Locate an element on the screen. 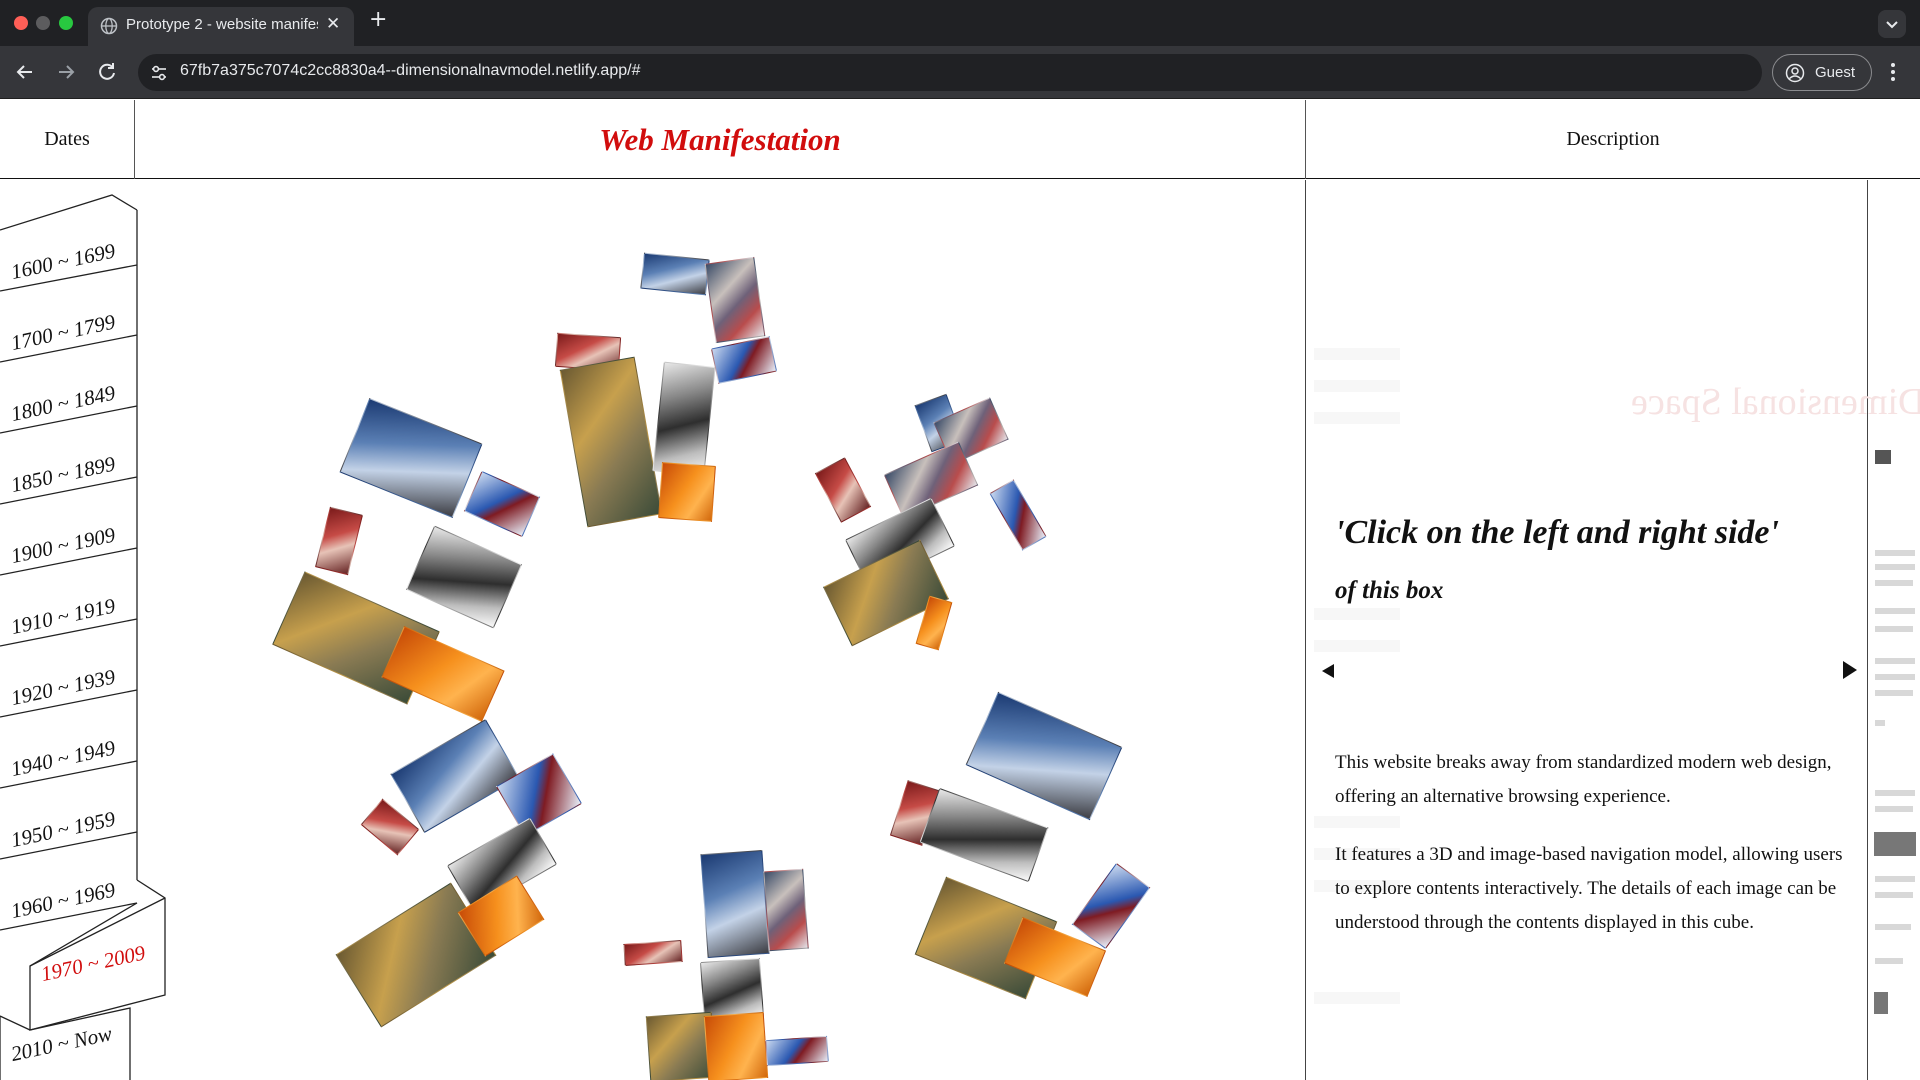  forward-arrow-icon is located at coordinates (66, 72).